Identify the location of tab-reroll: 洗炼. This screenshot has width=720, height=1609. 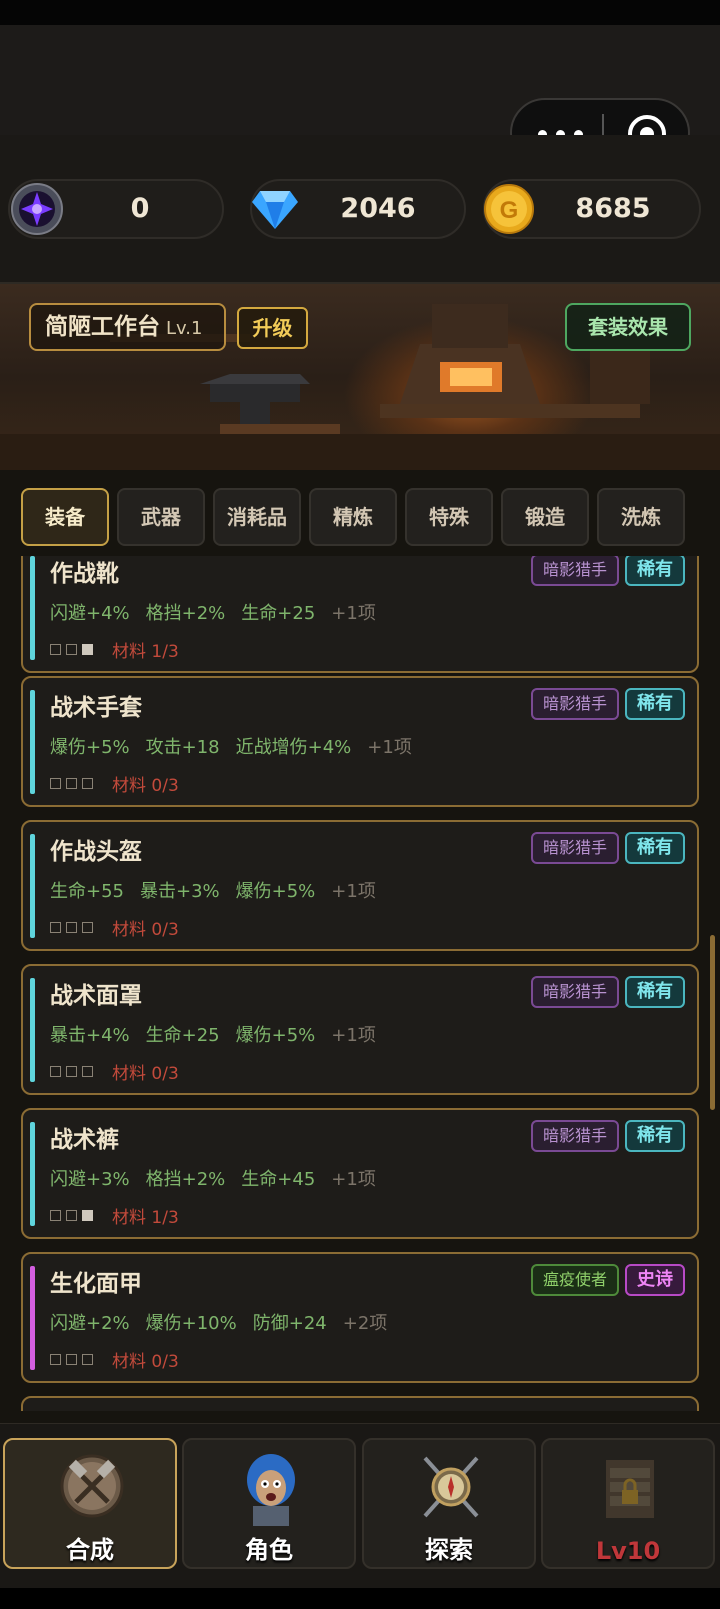
(641, 517).